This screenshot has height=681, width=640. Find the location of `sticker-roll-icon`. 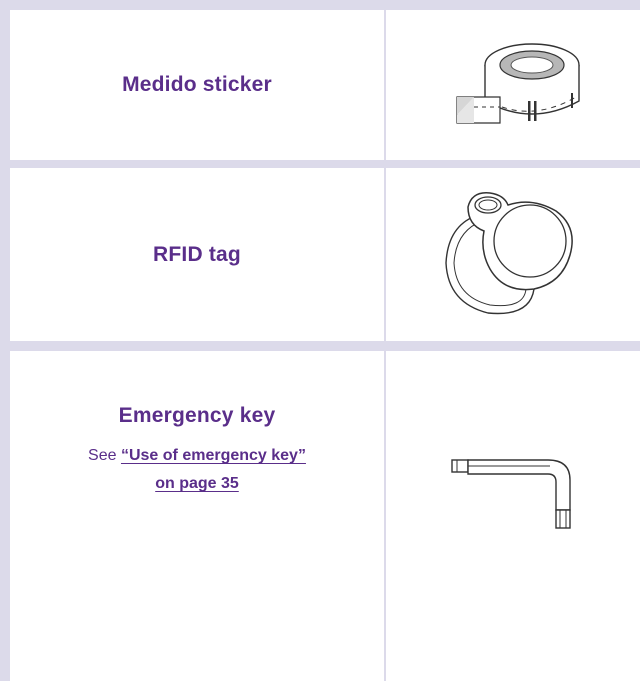

sticker-roll-icon is located at coordinates (518, 83).